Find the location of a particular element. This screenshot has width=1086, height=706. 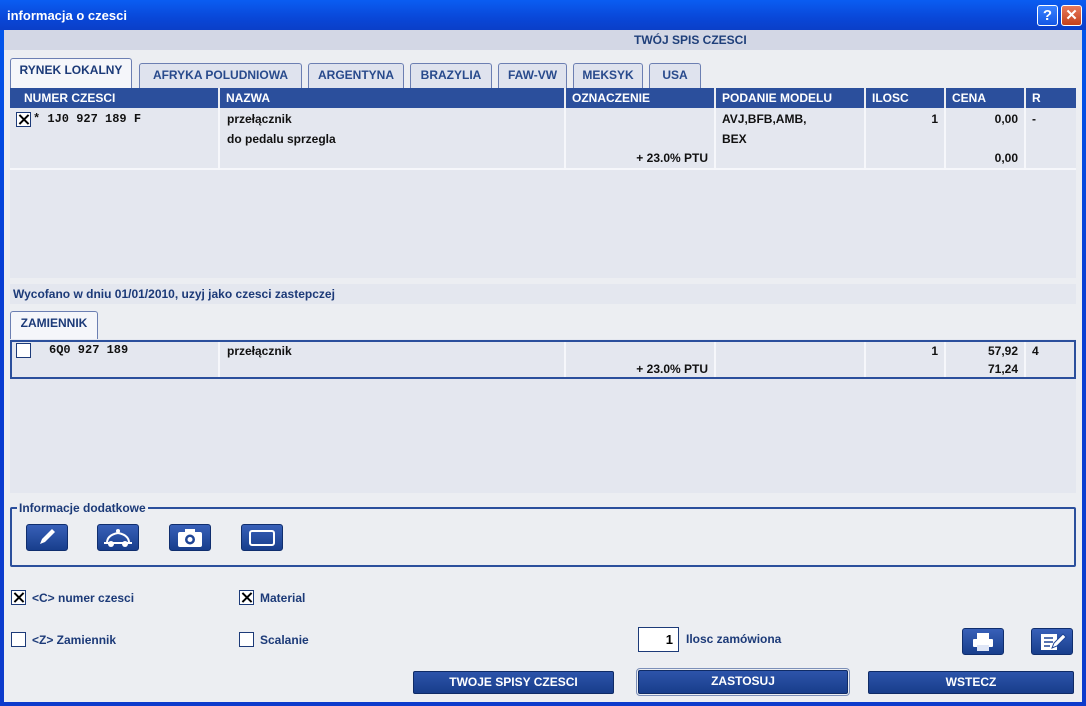

car-icon is located at coordinates (118, 538).